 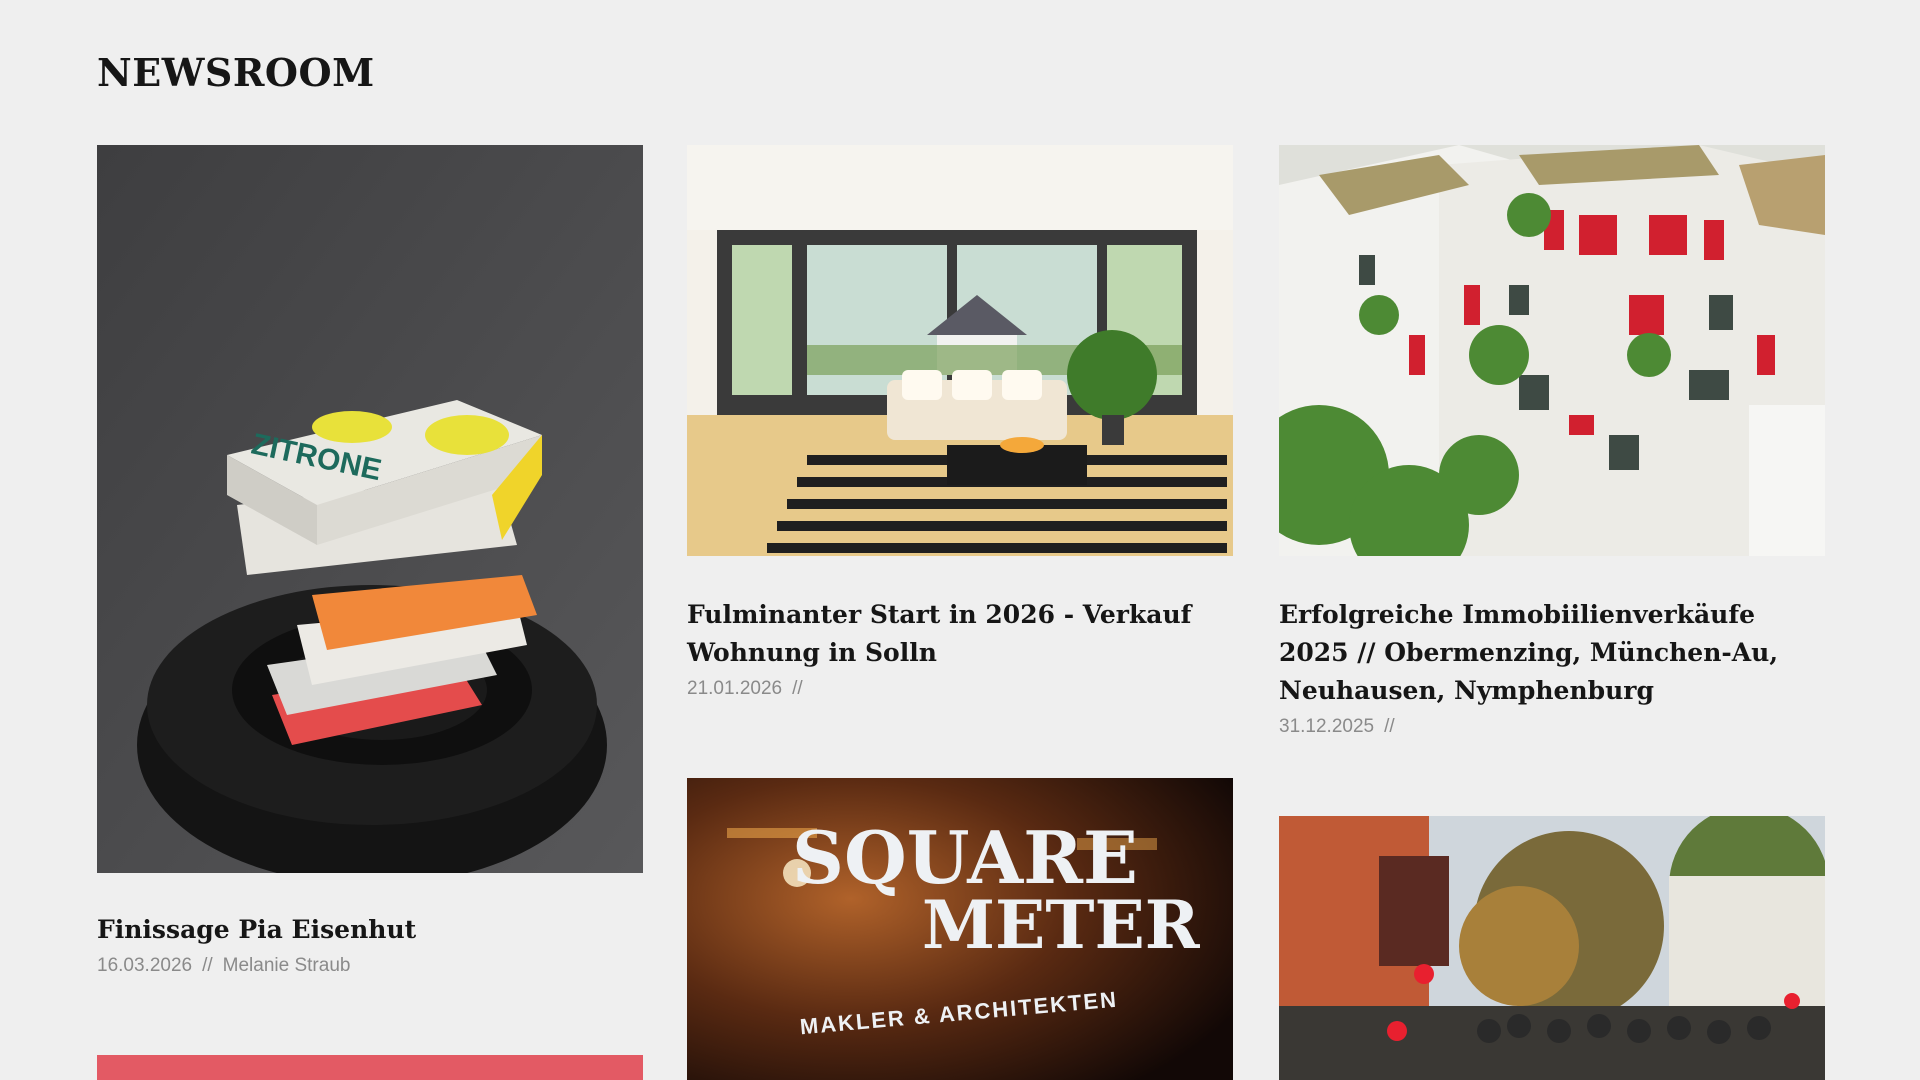 What do you see at coordinates (1552, 727) in the screenshot?
I see `news-meta: 31.12.2025 //` at bounding box center [1552, 727].